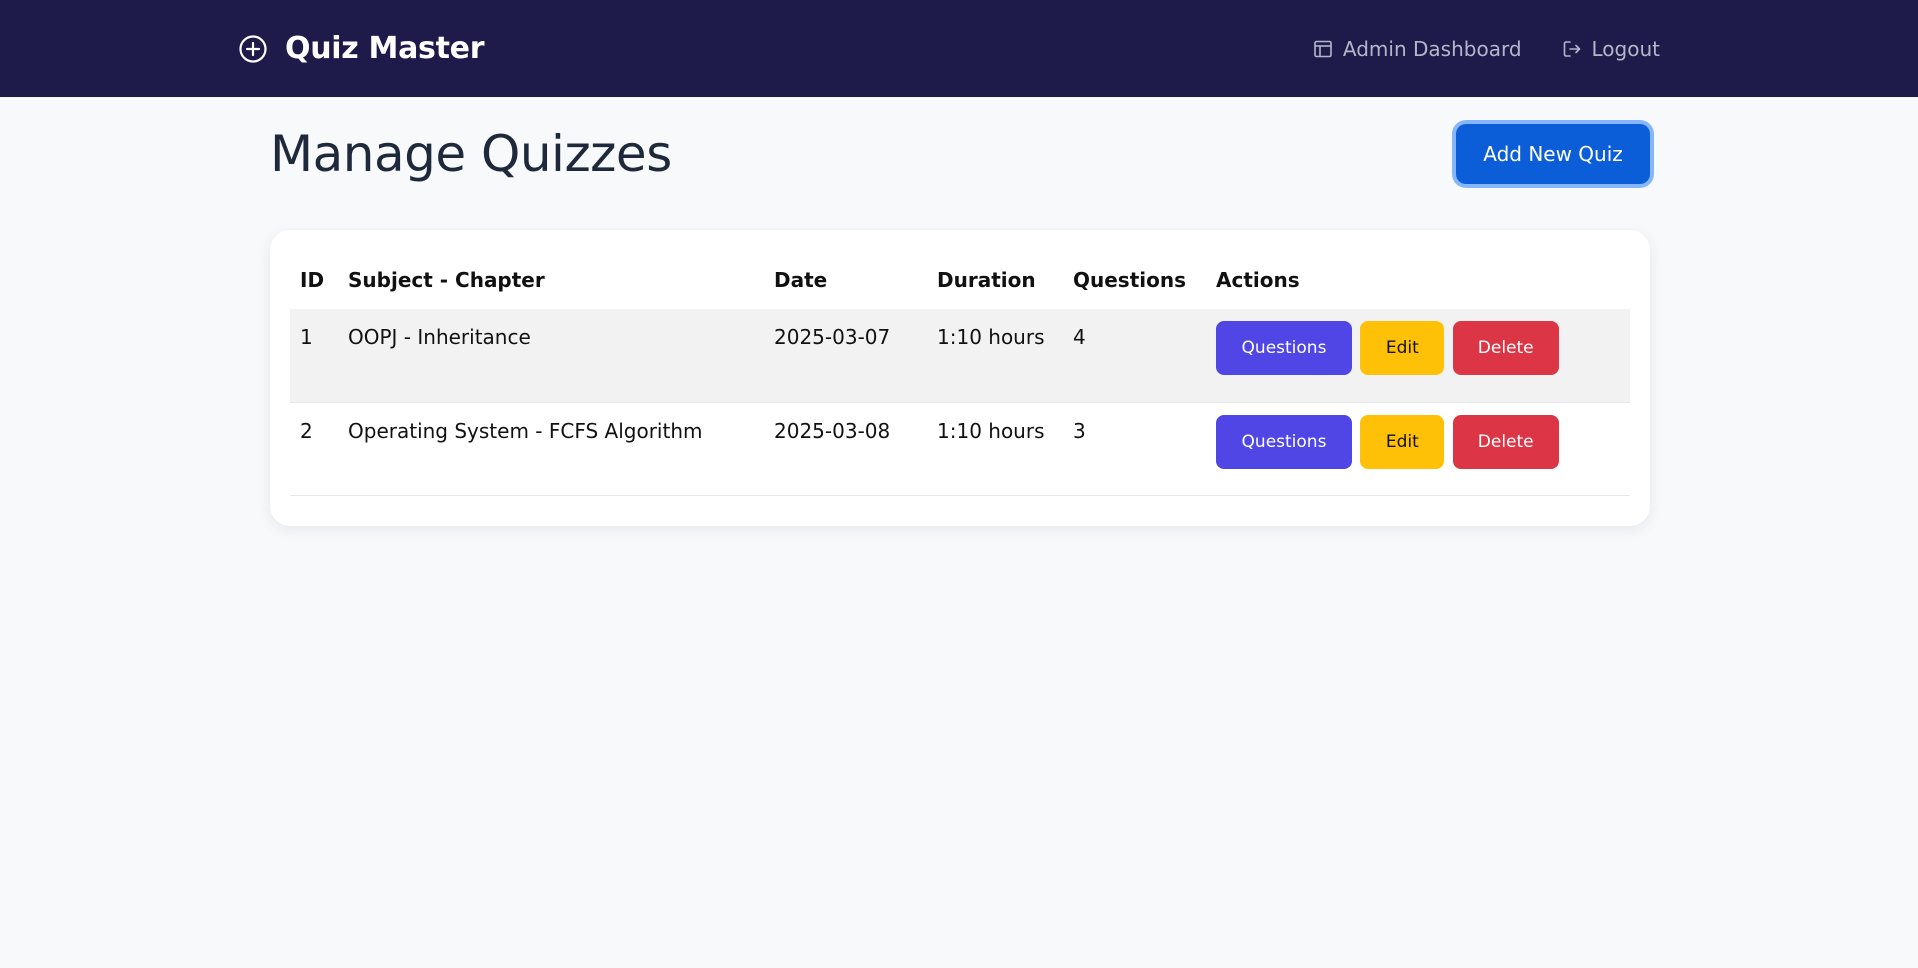 The image size is (1918, 968). I want to click on page-header: Manage Quizzes Add New Quiz, so click(960, 163).